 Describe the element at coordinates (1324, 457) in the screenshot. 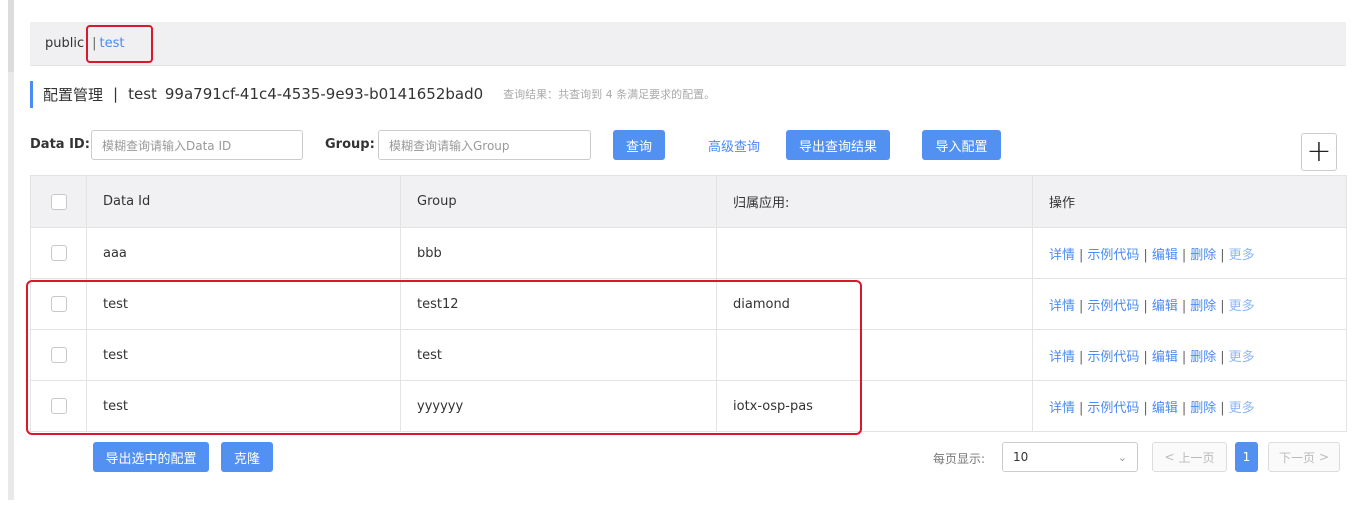

I see `chevron-right-icon: >` at that location.